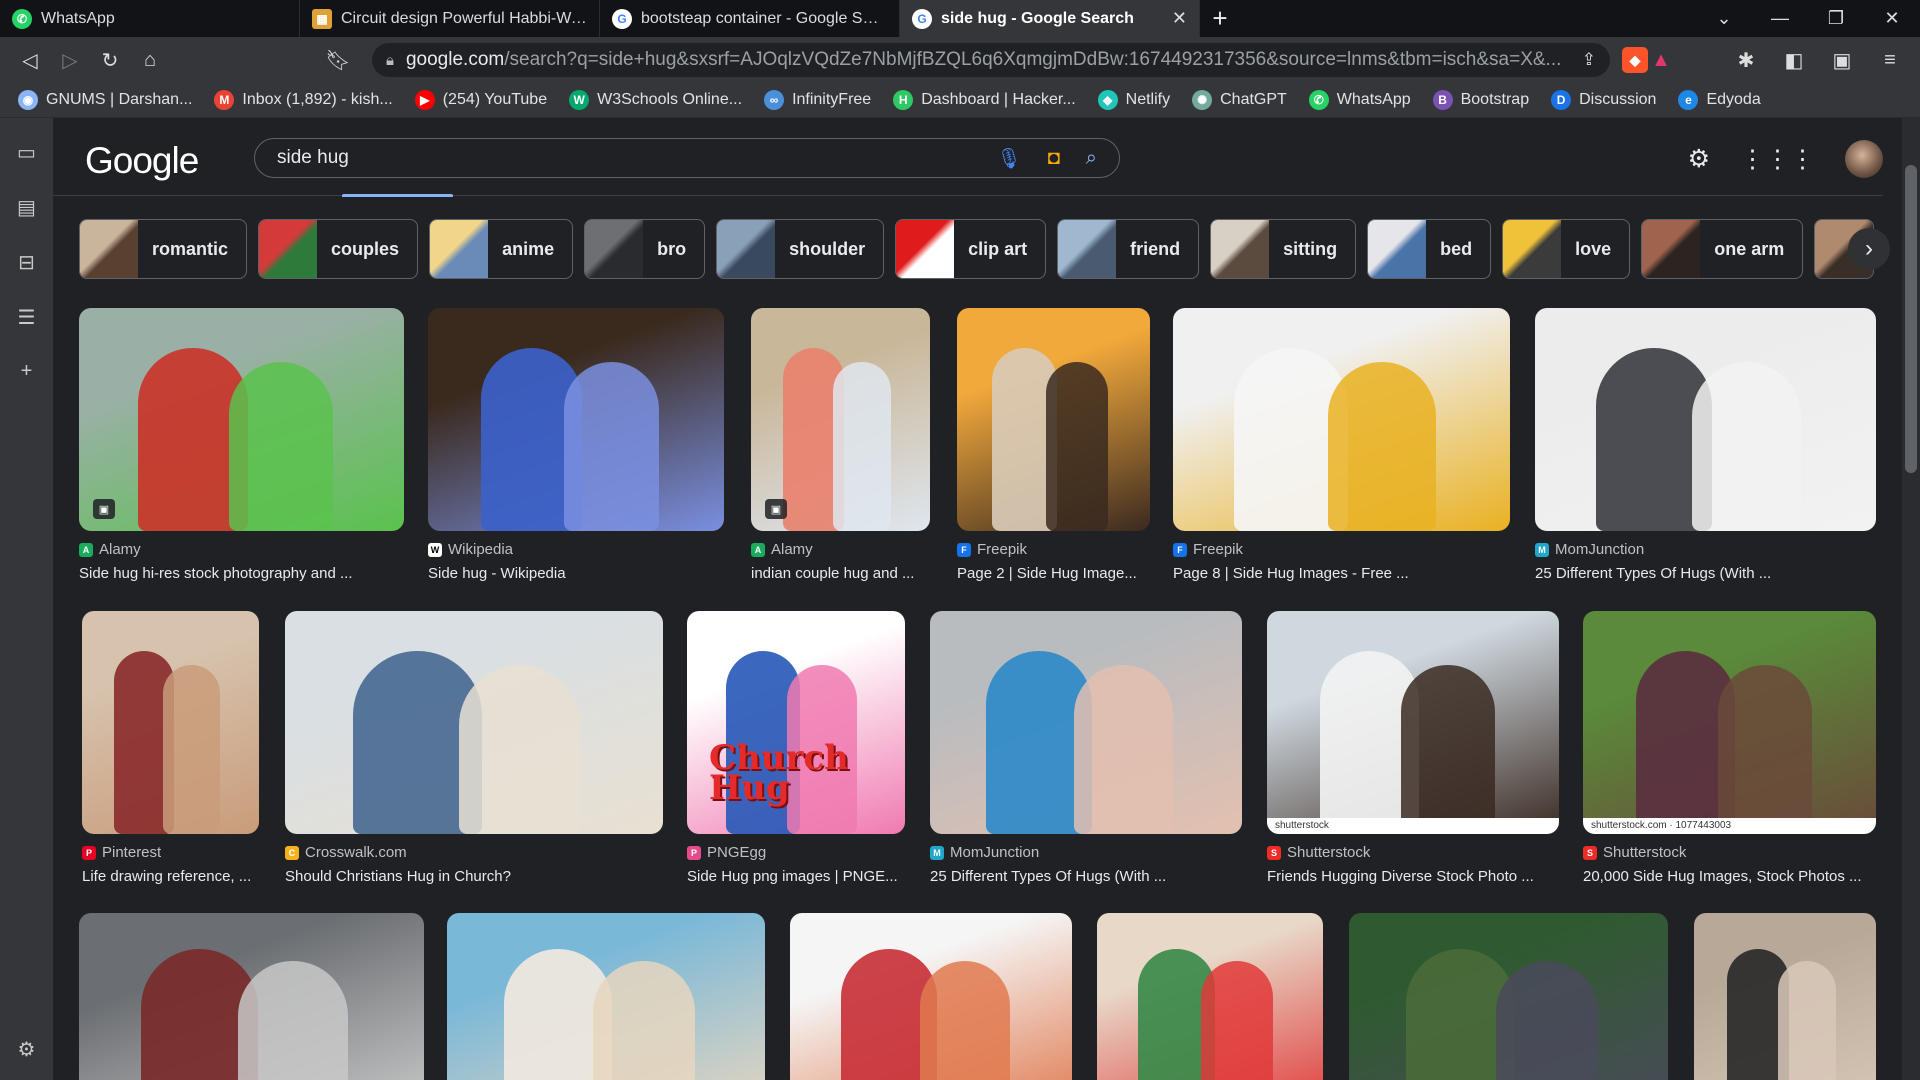 This screenshot has width=1920, height=1080. Describe the element at coordinates (1603, 100) in the screenshot. I see `bookmark-item: D Discussion` at that location.